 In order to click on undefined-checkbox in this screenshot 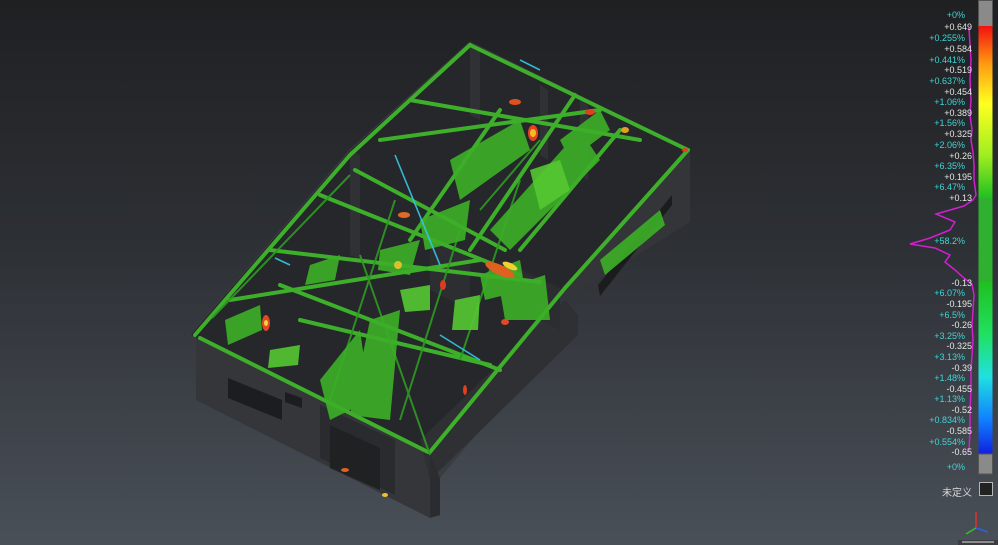, I will do `click(986, 489)`.